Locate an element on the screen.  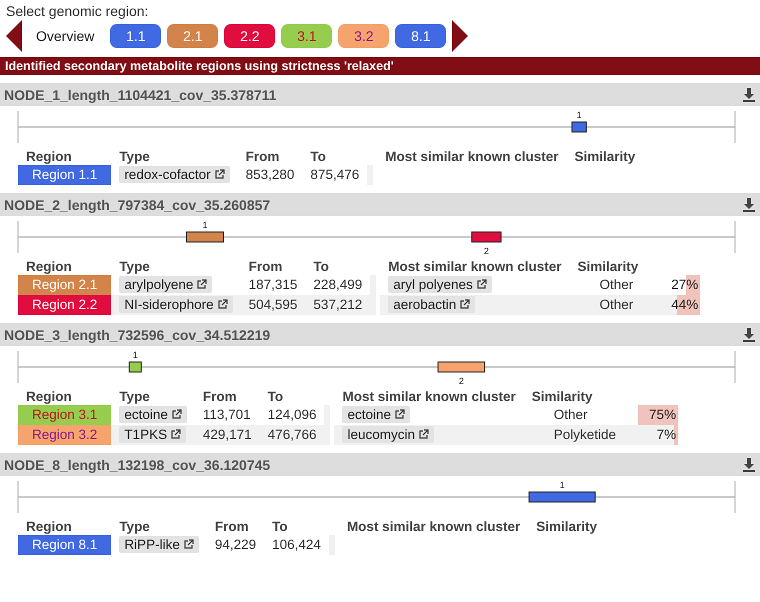
region-button: 1.1 is located at coordinates (136, 36).